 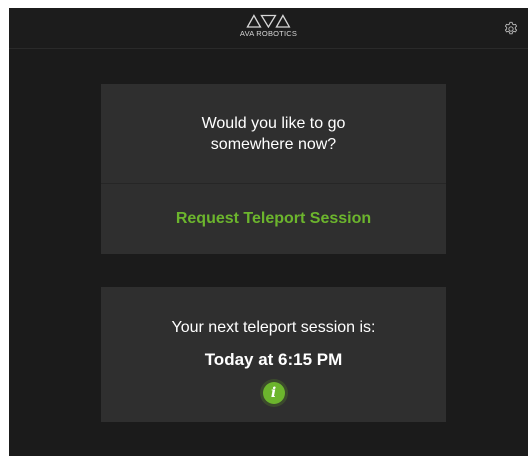 What do you see at coordinates (273, 393) in the screenshot?
I see `info-icon: i` at bounding box center [273, 393].